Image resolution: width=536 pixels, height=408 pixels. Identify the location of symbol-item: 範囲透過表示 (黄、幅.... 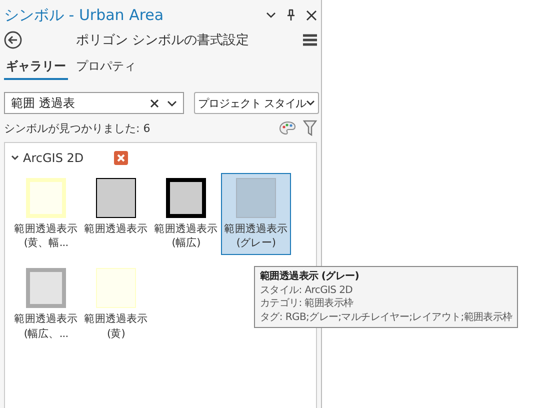
(46, 214).